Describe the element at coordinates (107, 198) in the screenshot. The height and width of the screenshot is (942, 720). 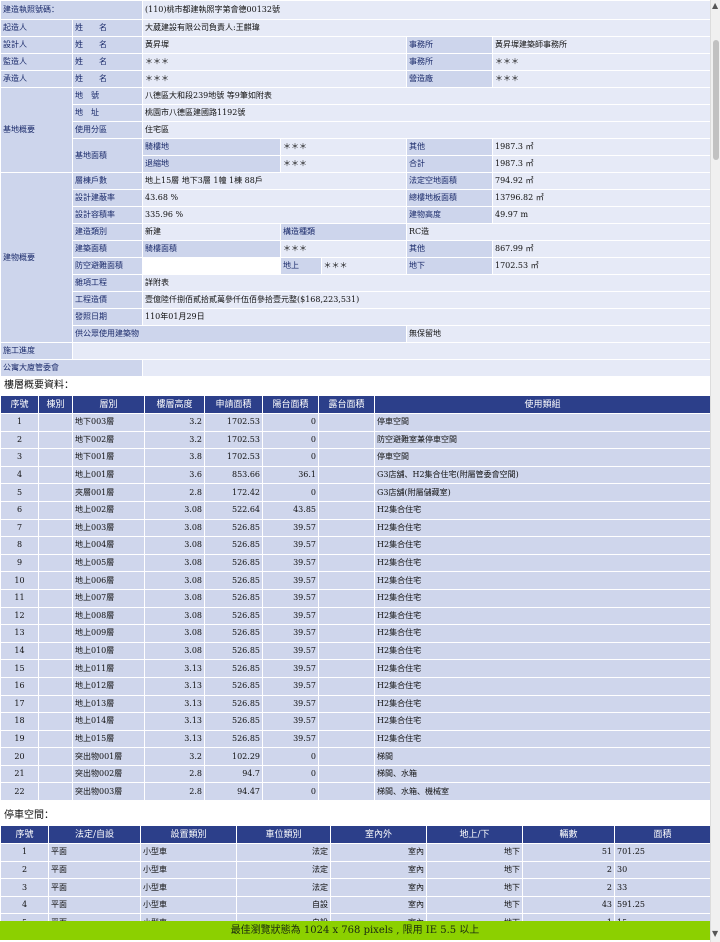
I see `coverage-label: 設計建蔽率` at that location.